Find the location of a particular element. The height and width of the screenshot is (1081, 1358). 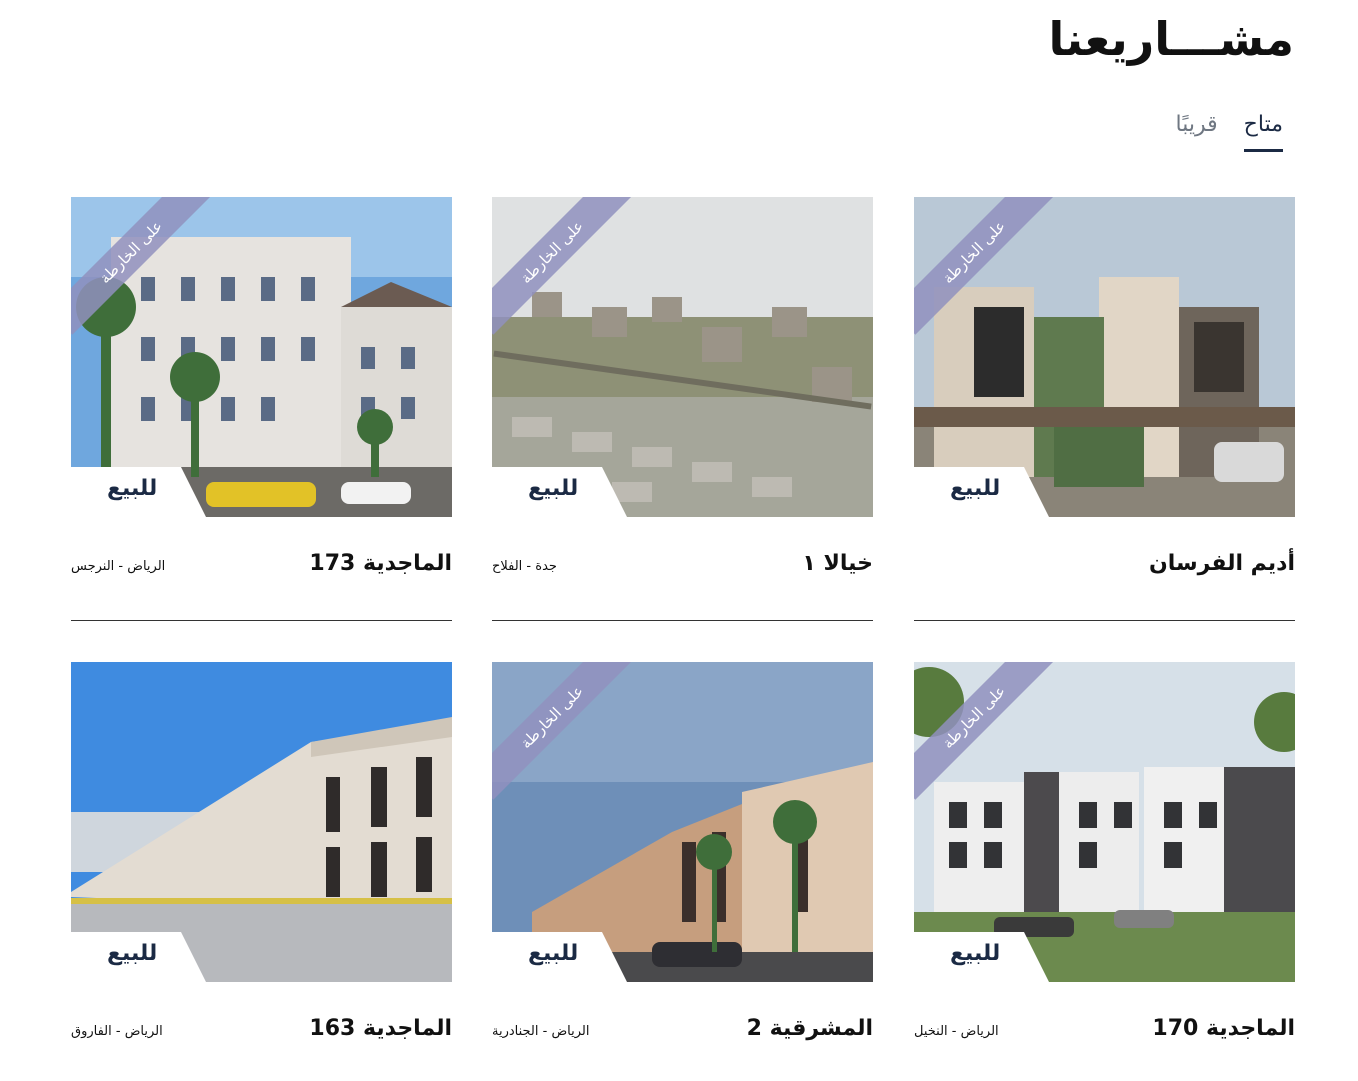

project-name: الماجدية 170 is located at coordinates (1223, 1028).